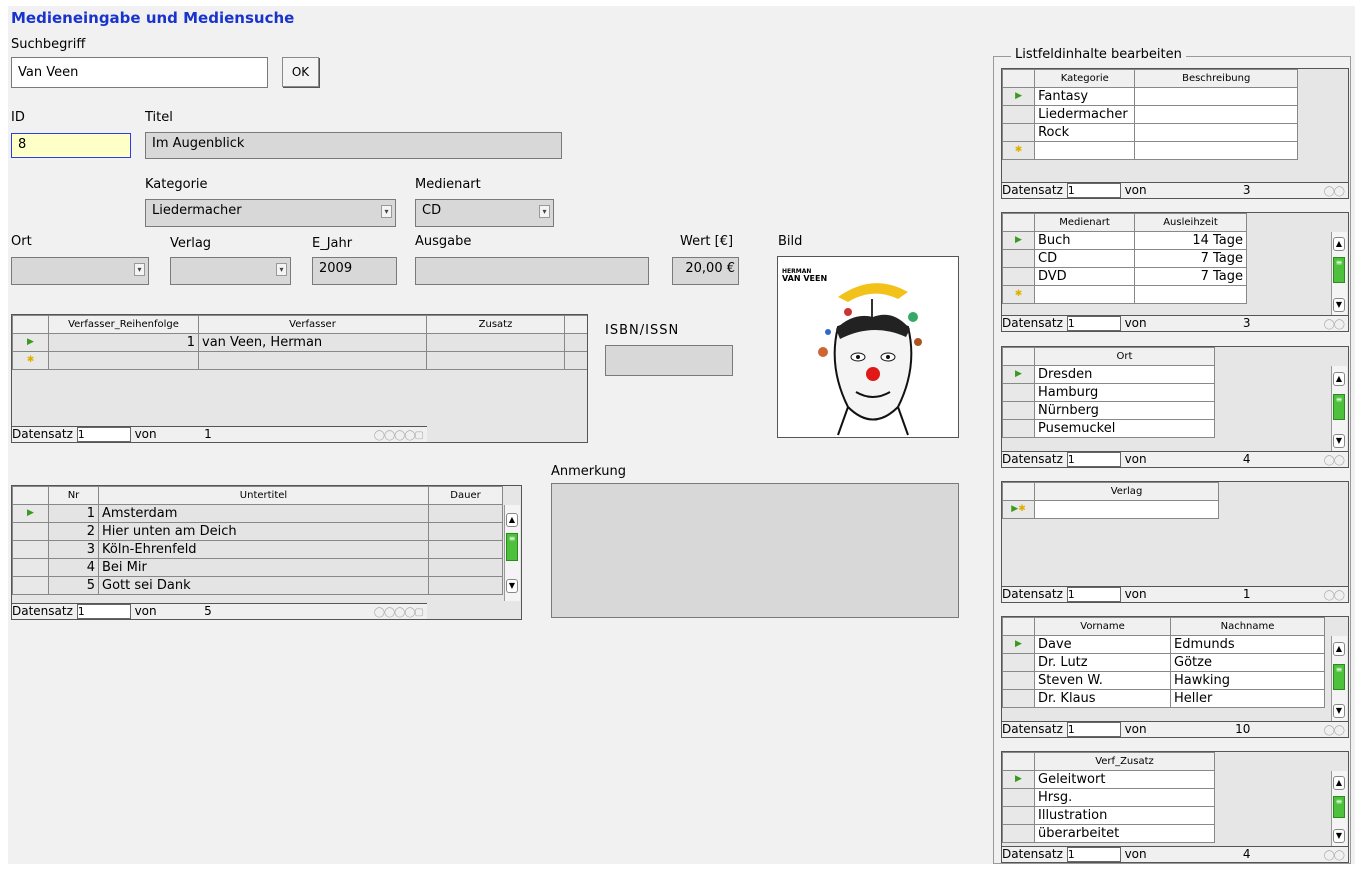  Describe the element at coordinates (1247, 644) in the screenshot. I see `table-cell: Edmunds` at that location.